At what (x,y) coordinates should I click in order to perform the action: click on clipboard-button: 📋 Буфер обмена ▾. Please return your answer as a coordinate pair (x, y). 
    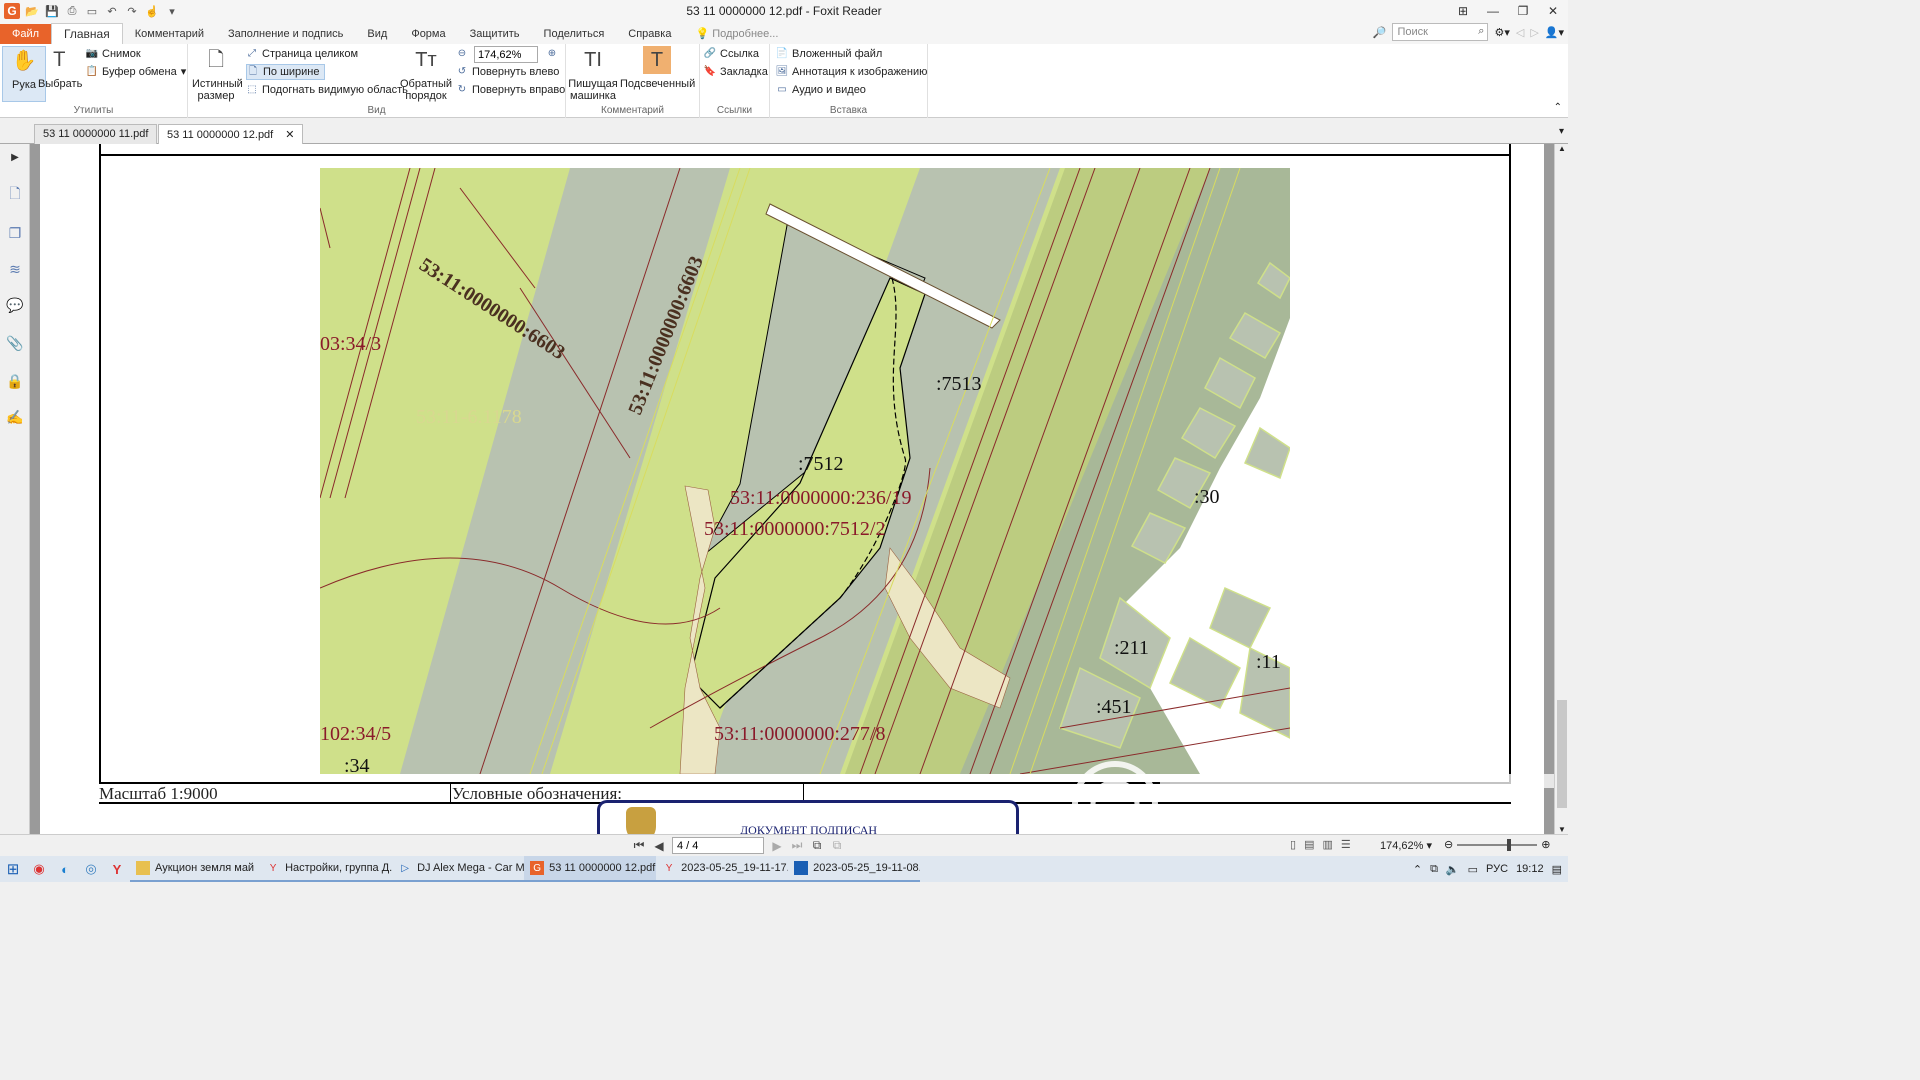
    Looking at the image, I should click on (136, 72).